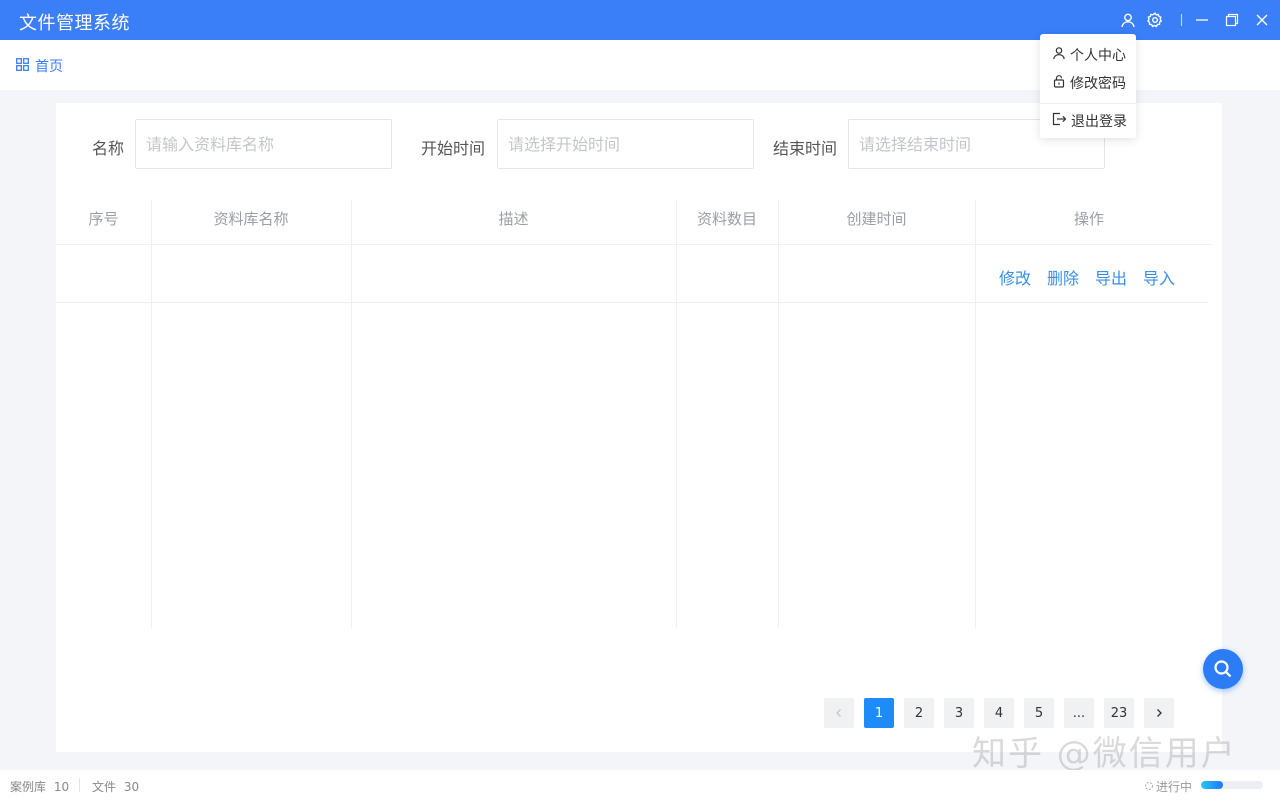 The width and height of the screenshot is (1280, 800). What do you see at coordinates (1088, 103) in the screenshot?
I see `menu-divider` at bounding box center [1088, 103].